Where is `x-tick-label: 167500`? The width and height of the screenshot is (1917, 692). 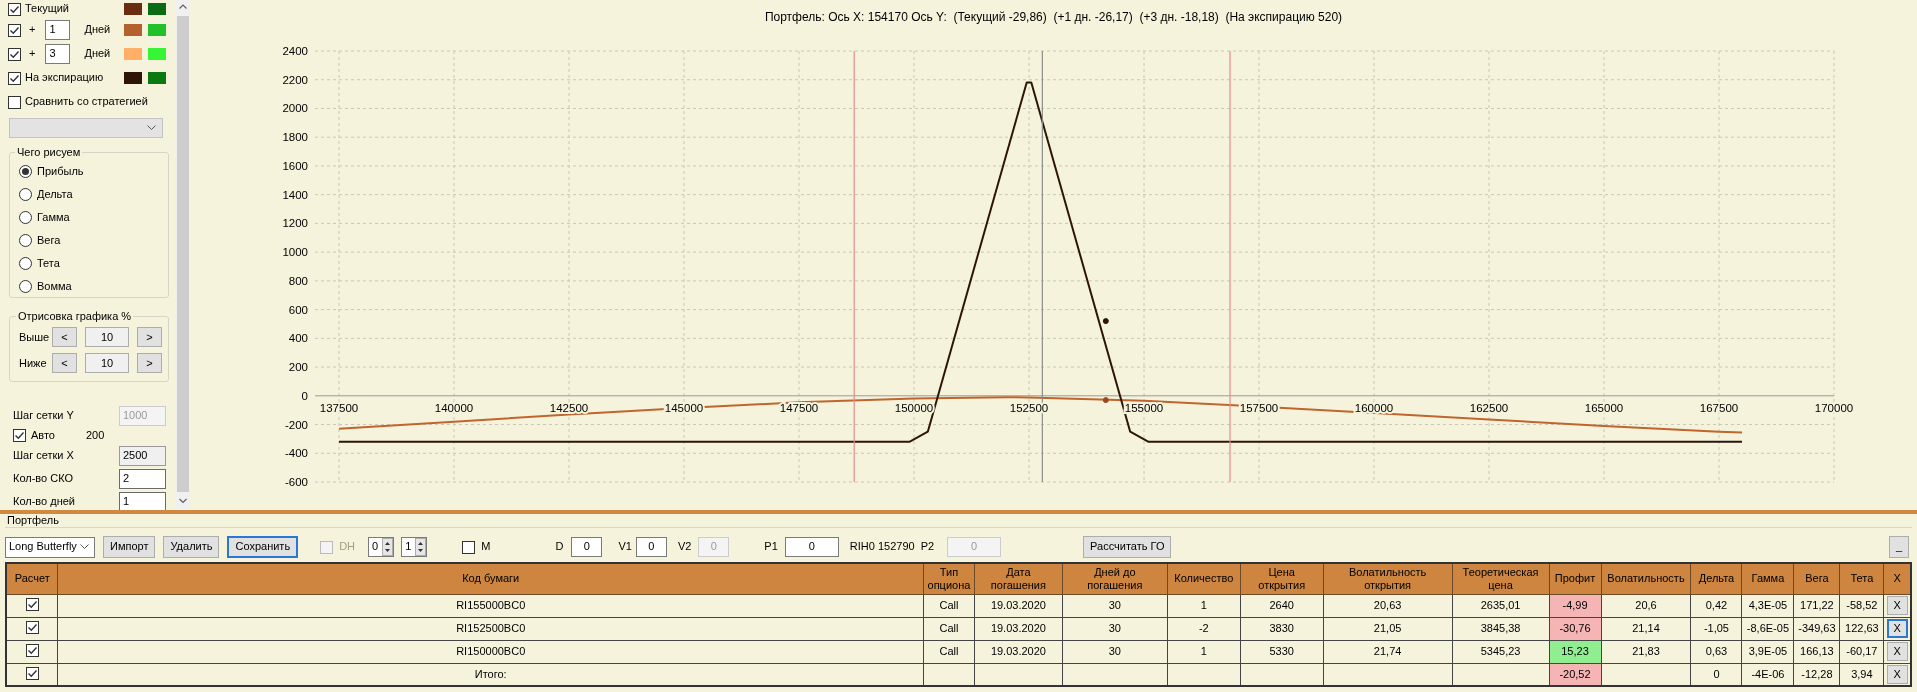 x-tick-label: 167500 is located at coordinates (1719, 407).